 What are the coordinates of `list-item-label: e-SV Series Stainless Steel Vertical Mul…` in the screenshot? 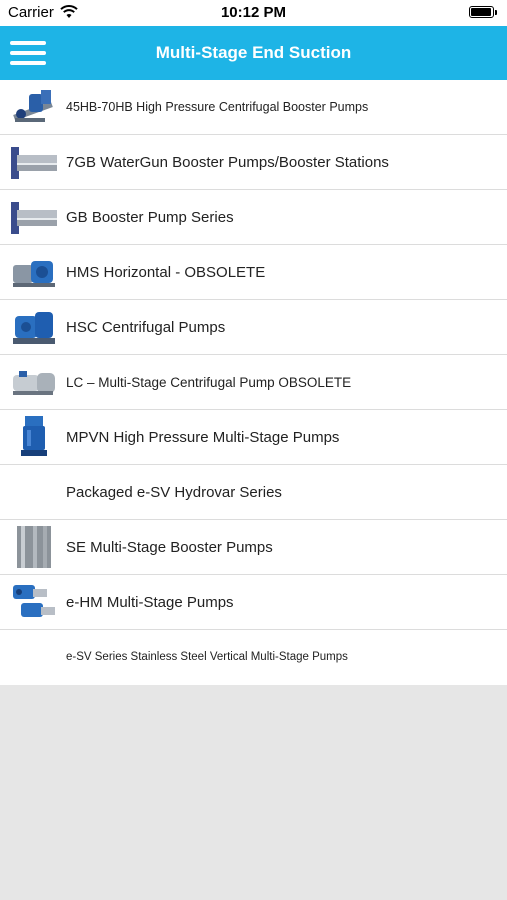 It's located at (207, 657).